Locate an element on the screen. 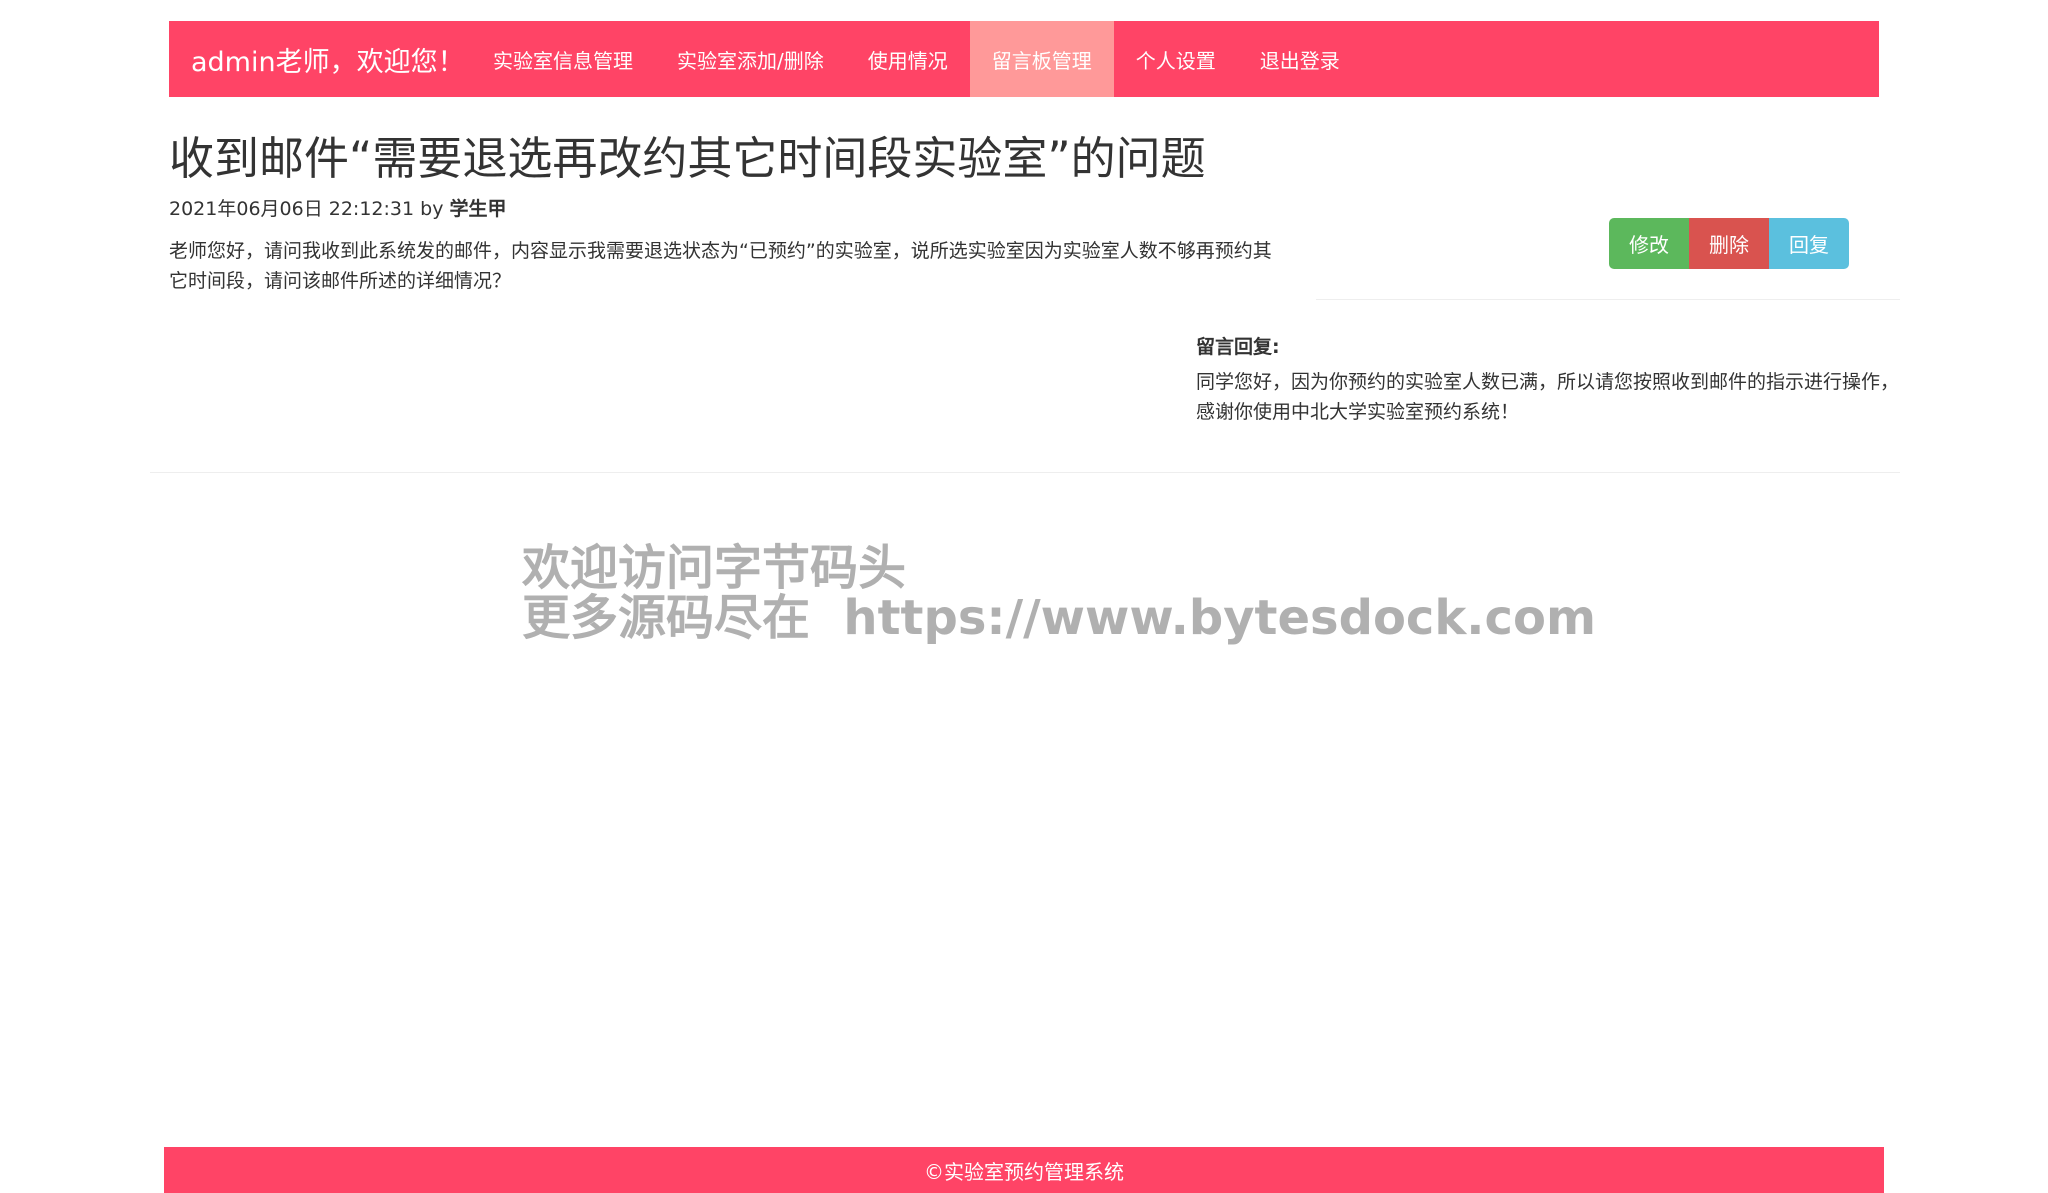 The width and height of the screenshot is (2048, 1193). message-title: 收到邮件“需要退选再改约其它时间段实验室”的问题 is located at coordinates (687, 158).